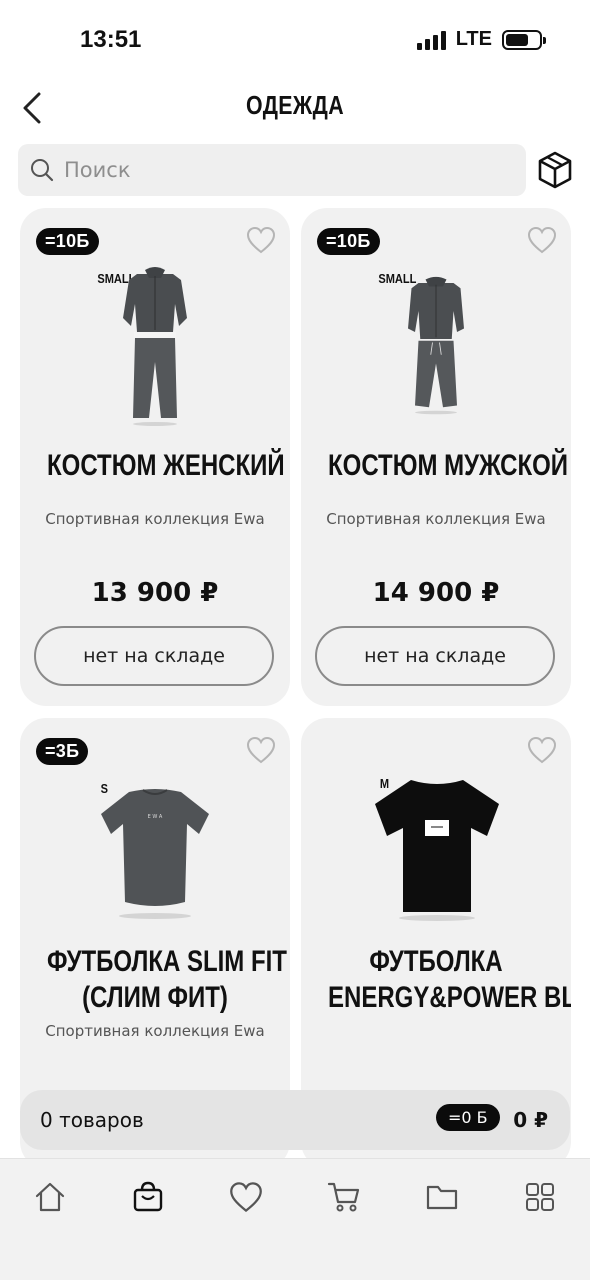 This screenshot has width=590, height=1280. I want to click on bonus-badge: =3Б, so click(62, 751).